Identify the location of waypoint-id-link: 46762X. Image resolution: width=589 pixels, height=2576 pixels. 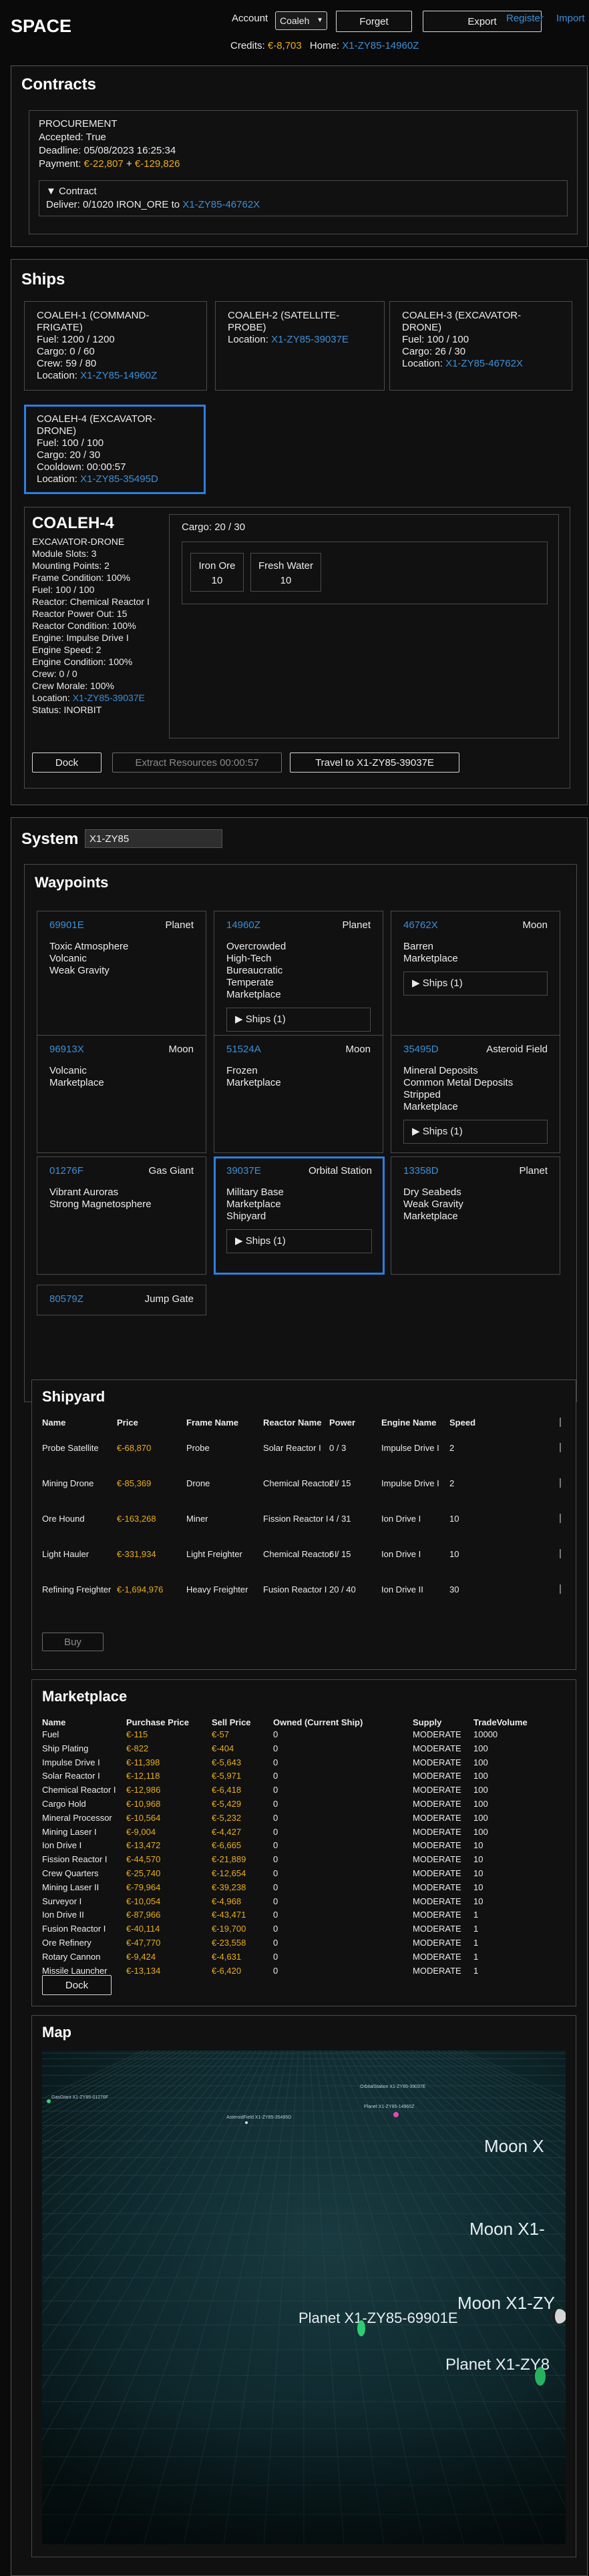
(420, 925).